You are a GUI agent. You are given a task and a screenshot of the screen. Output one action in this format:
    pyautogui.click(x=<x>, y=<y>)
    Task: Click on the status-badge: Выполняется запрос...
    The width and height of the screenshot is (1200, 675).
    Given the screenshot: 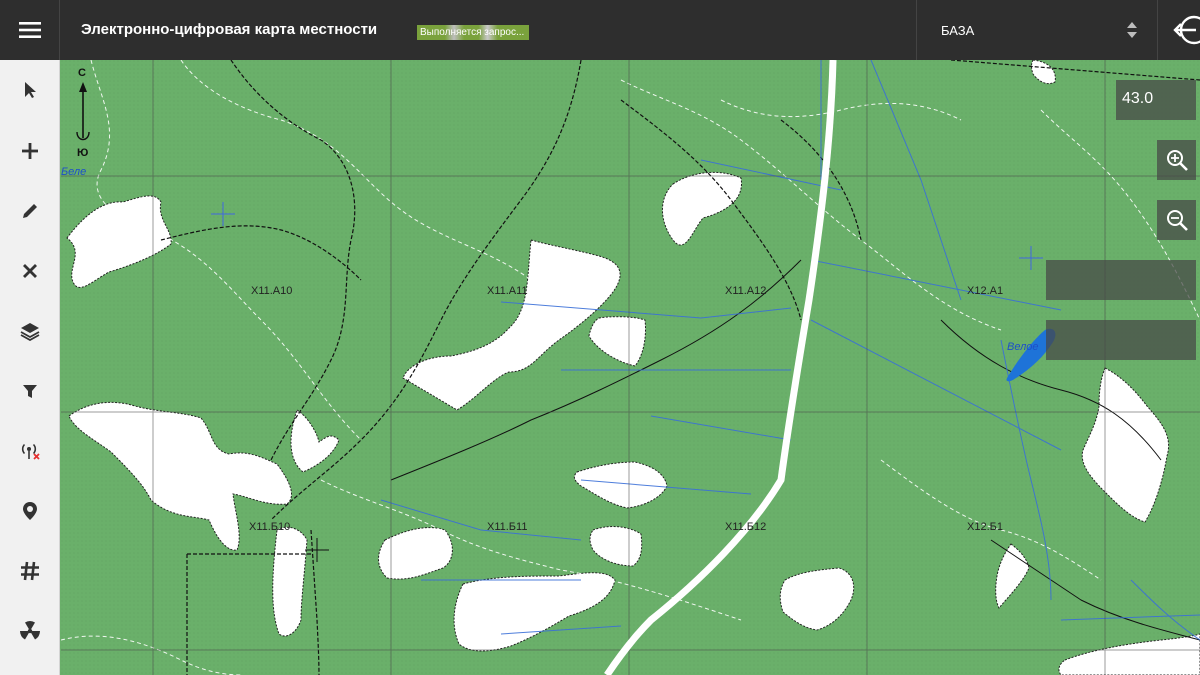 What is the action you would take?
    pyautogui.click(x=473, y=32)
    